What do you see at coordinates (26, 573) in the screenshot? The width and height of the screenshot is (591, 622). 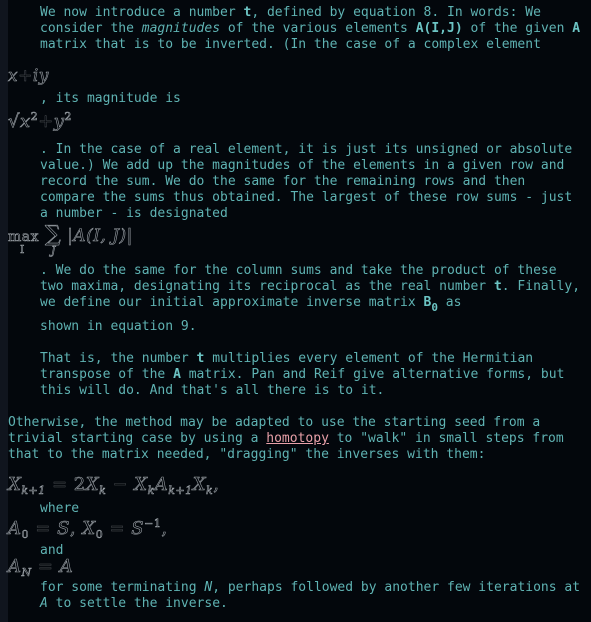 I see `math-subscript: N` at bounding box center [26, 573].